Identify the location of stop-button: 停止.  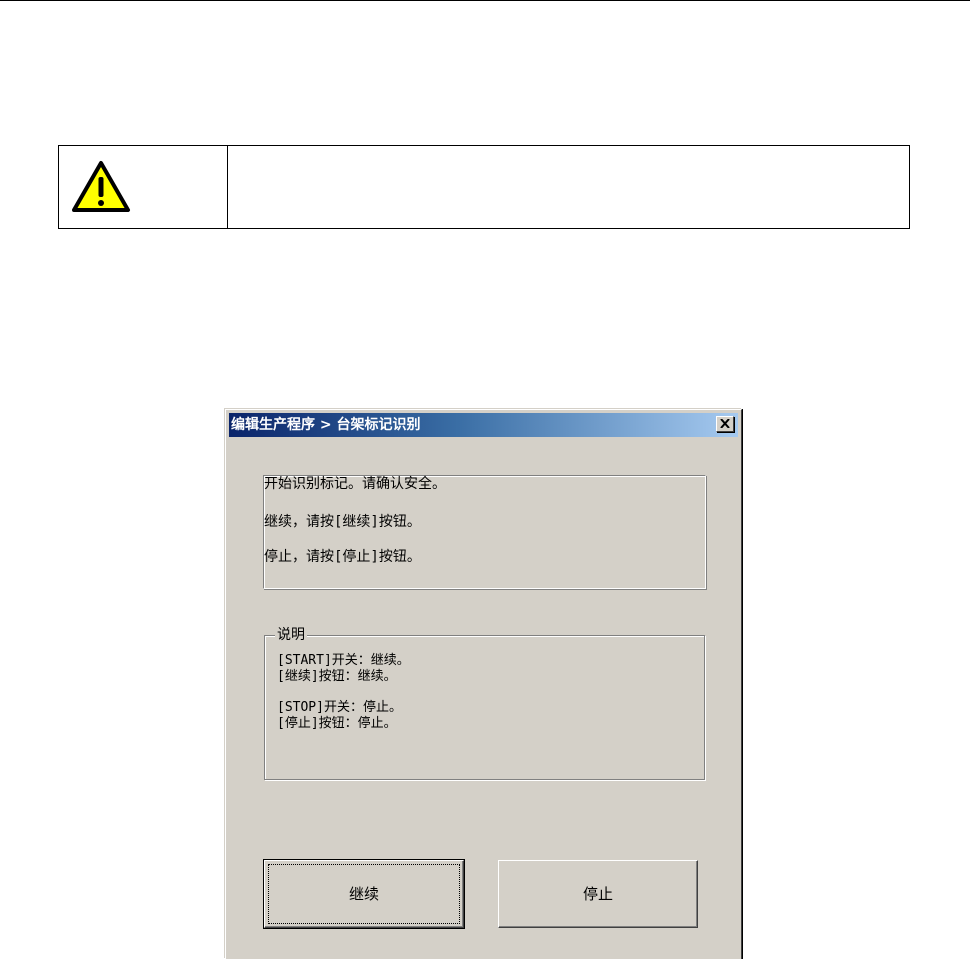
(598, 894).